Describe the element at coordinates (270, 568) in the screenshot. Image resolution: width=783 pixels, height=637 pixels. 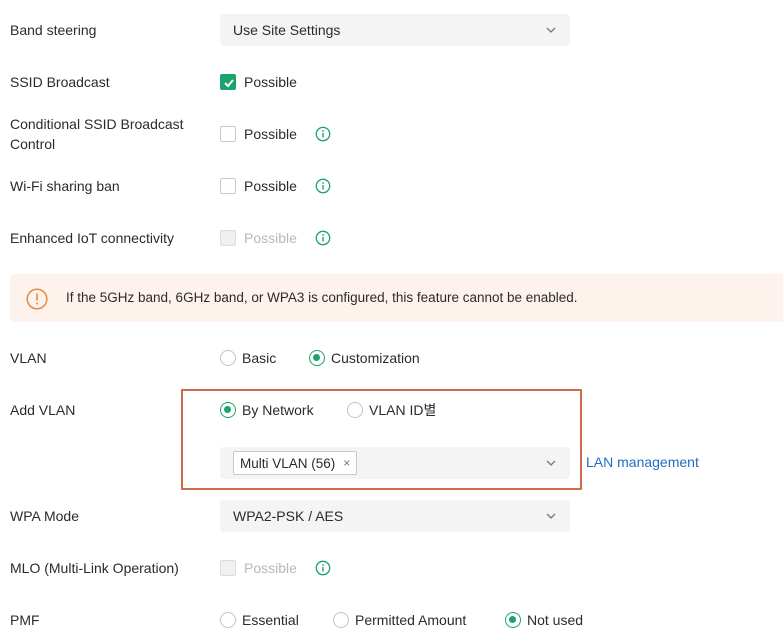
I see `mlo-option: Possible` at that location.